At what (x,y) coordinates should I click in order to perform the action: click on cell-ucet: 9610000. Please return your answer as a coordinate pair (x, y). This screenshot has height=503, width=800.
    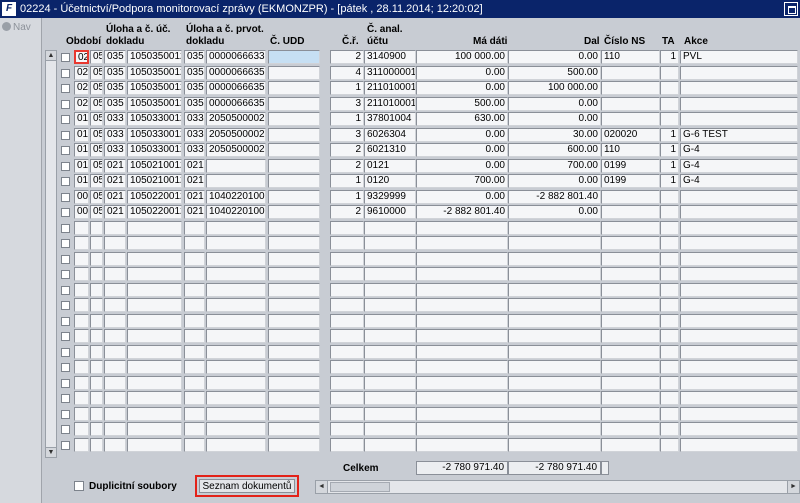
    Looking at the image, I should click on (390, 212).